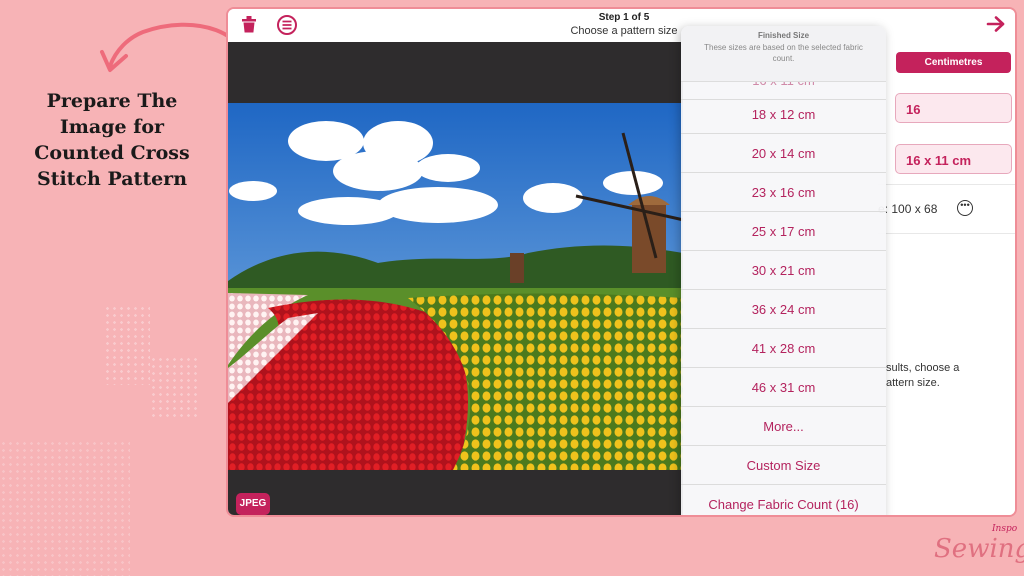  I want to click on more-options-icon: •••, so click(965, 208).